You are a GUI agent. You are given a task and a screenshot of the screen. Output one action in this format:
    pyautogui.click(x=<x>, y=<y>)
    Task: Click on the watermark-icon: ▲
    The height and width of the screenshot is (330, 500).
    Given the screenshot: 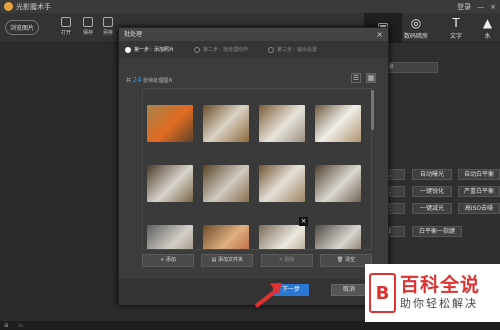 What is the action you would take?
    pyautogui.click(x=487, y=22)
    